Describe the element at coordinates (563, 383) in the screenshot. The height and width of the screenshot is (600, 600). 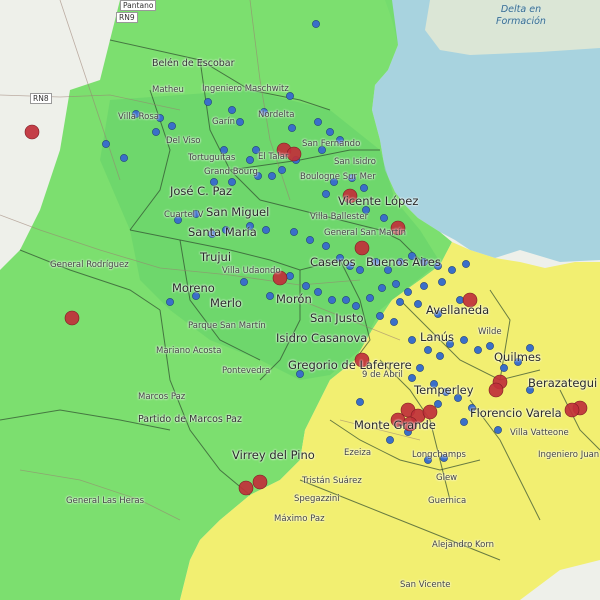
I see `place-label-berazategui: Berazategui` at that location.